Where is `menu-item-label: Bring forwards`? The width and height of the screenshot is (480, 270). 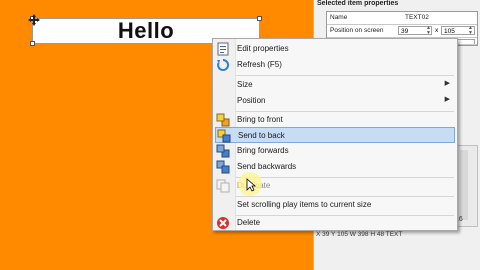 menu-item-label: Bring forwards is located at coordinates (263, 150).